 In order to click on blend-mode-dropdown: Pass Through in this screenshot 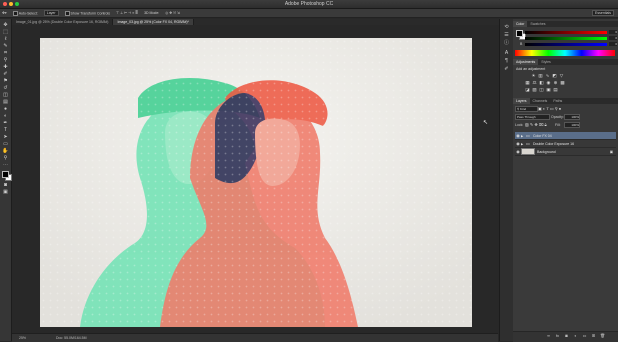, I will do `click(532, 117)`.